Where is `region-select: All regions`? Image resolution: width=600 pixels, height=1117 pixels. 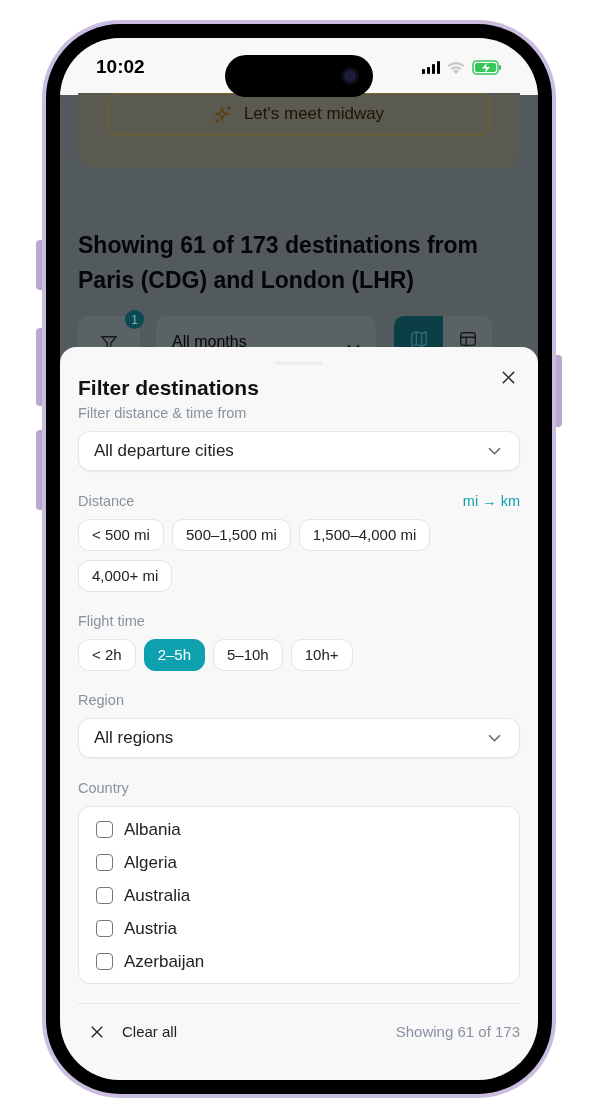 region-select: All regions is located at coordinates (299, 738).